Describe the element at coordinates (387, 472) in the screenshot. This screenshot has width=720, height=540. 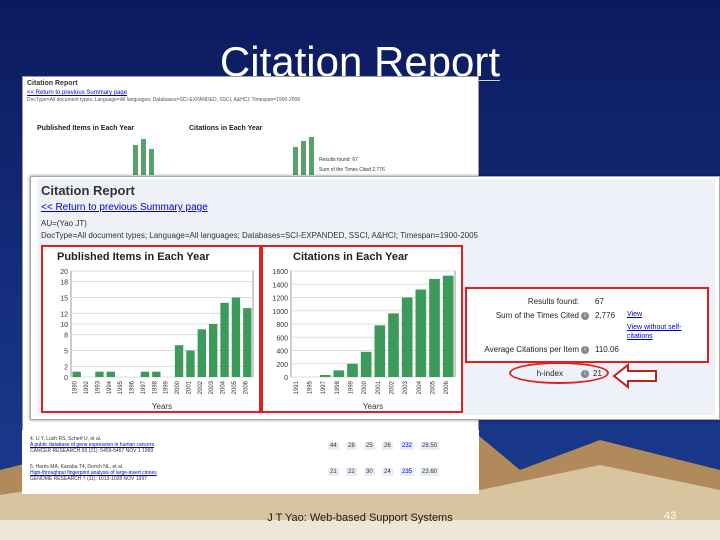
I see `table-cell: 24` at that location.